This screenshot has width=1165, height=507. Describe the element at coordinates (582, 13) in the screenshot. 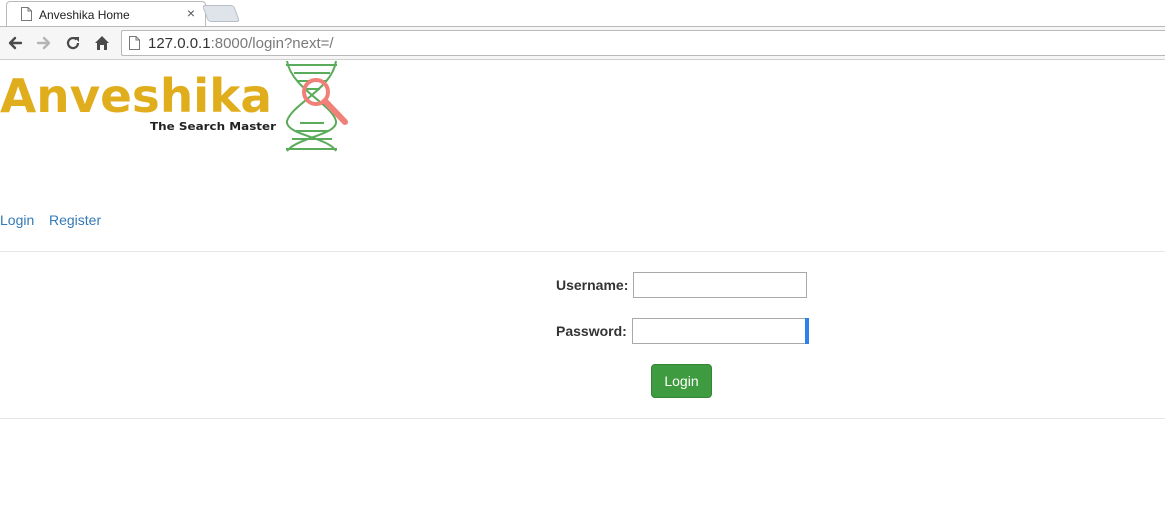

I see `browser-tabstrip: Anveshika Home ×` at that location.